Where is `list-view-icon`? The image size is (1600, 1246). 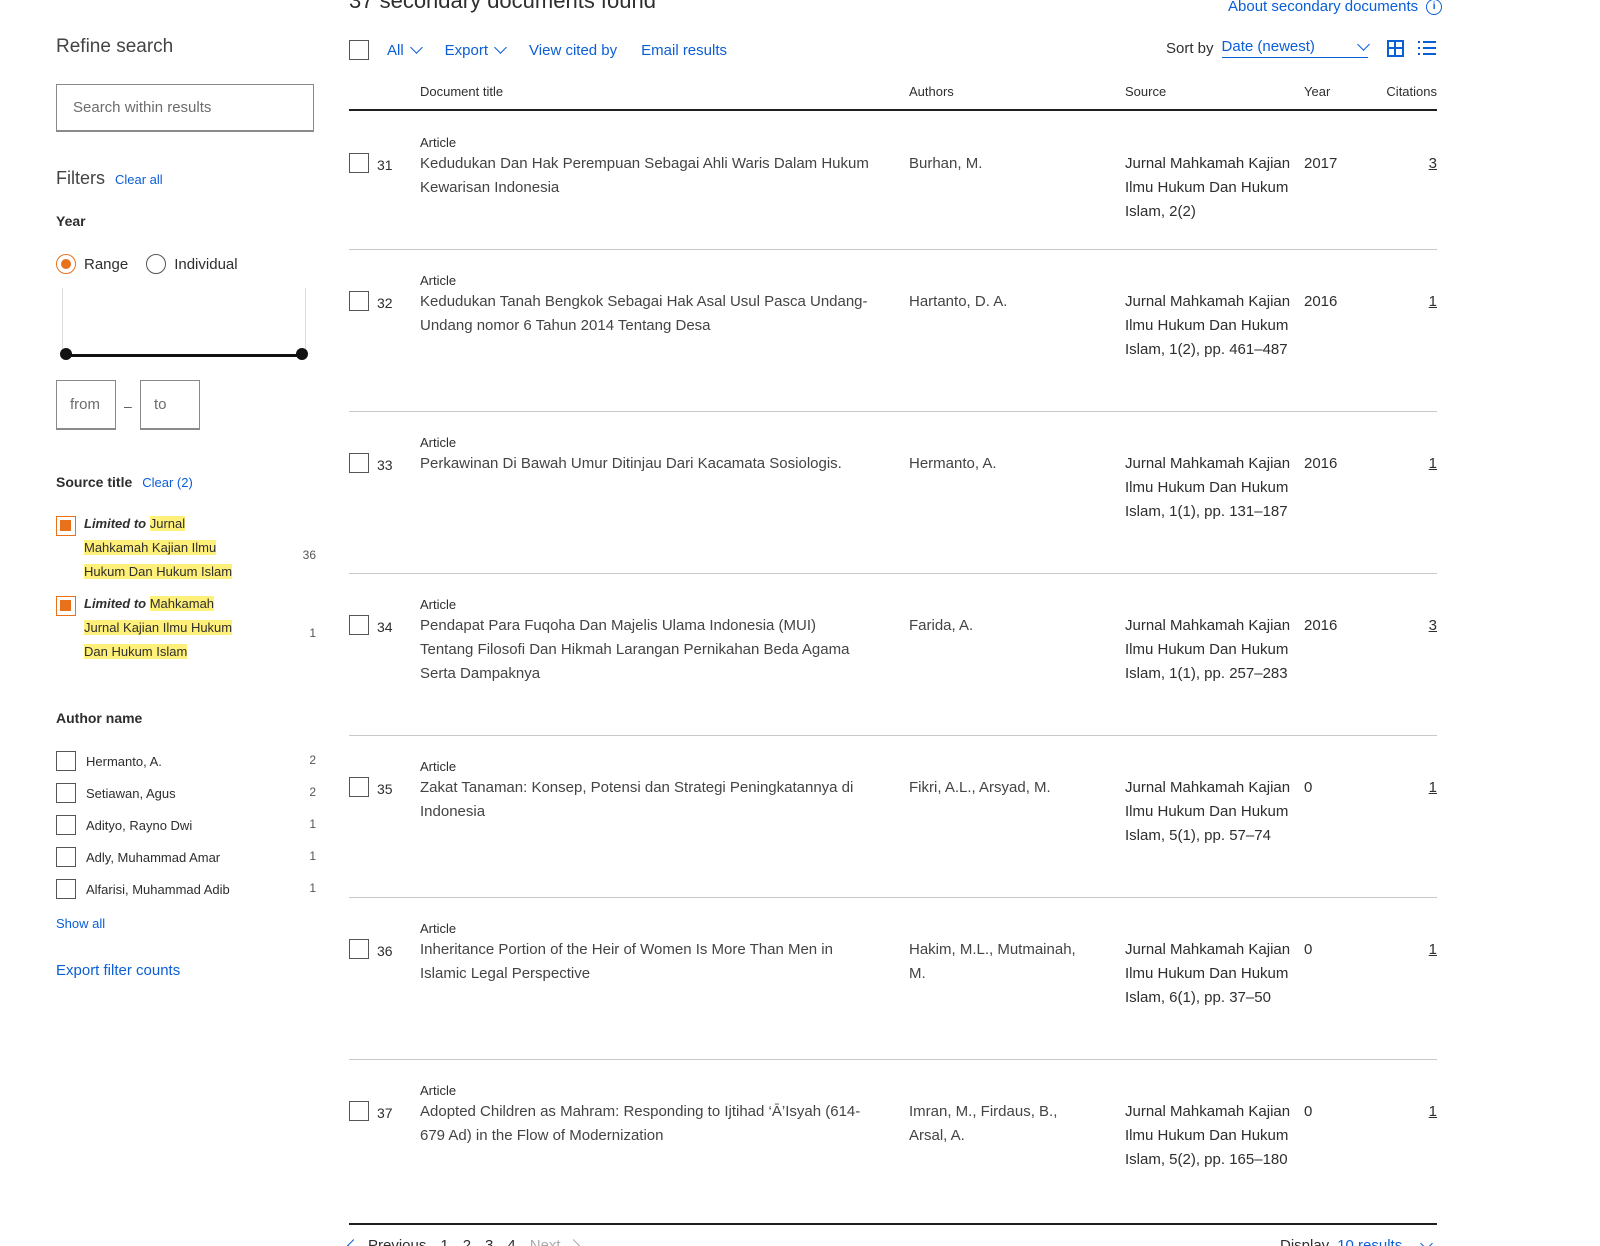 list-view-icon is located at coordinates (1427, 48).